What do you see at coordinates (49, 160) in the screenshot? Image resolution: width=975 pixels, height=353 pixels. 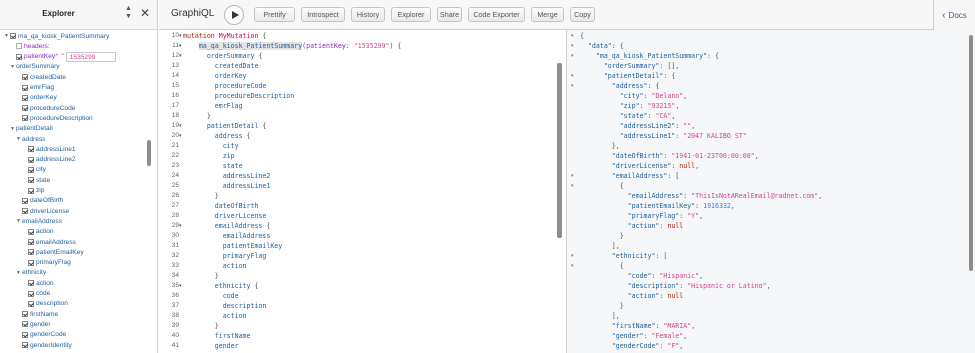 I see `tree-item: addressLine2` at bounding box center [49, 160].